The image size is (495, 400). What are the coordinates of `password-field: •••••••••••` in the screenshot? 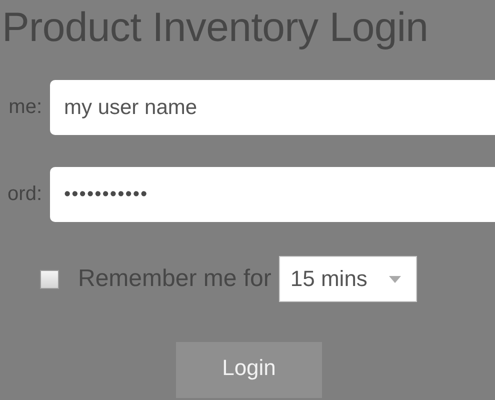 It's located at (272, 194).